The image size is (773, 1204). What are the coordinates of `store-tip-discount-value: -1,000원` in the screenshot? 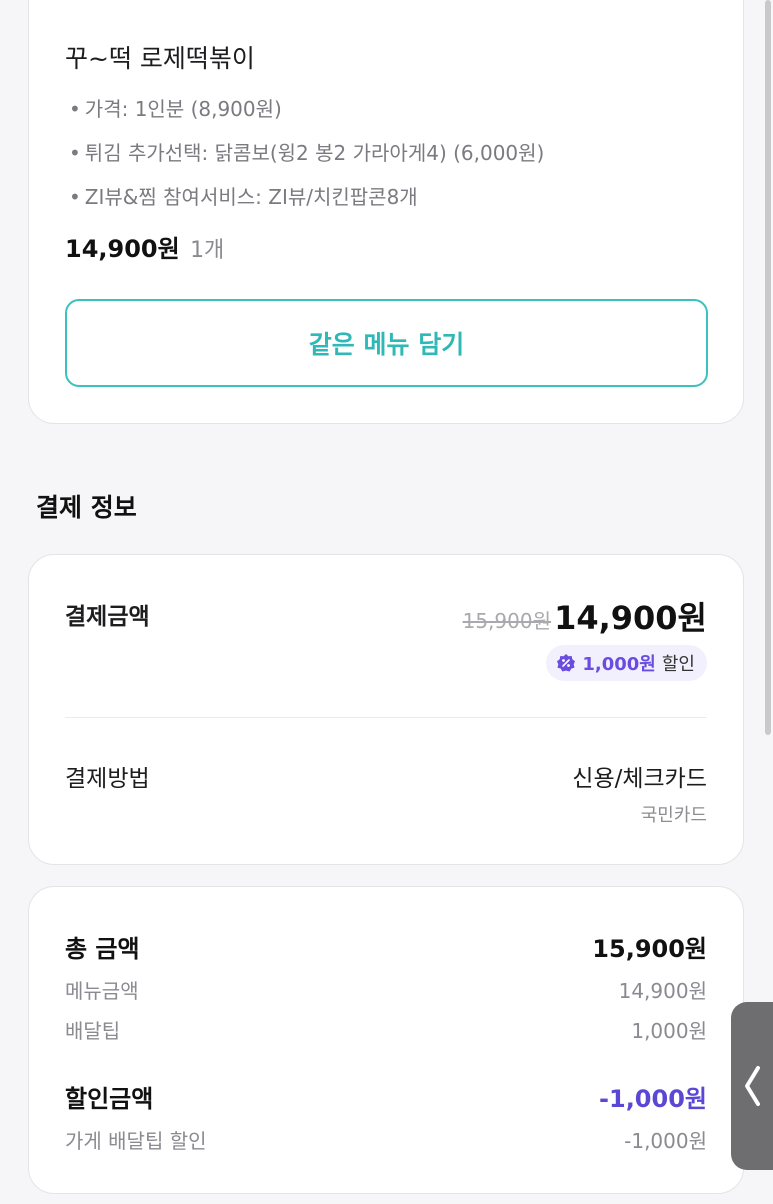 It's located at (665, 1141).